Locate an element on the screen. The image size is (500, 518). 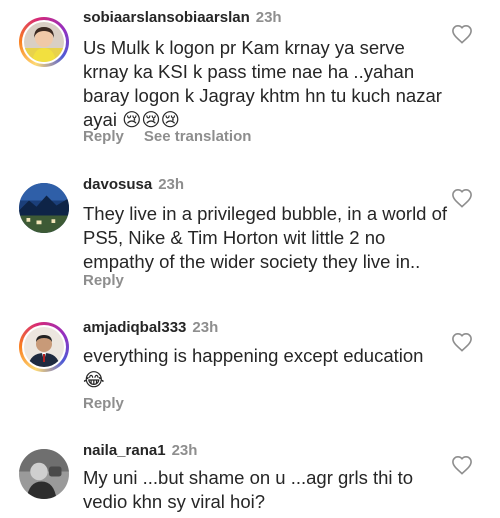
see-translation-button: See translation is located at coordinates (198, 136).